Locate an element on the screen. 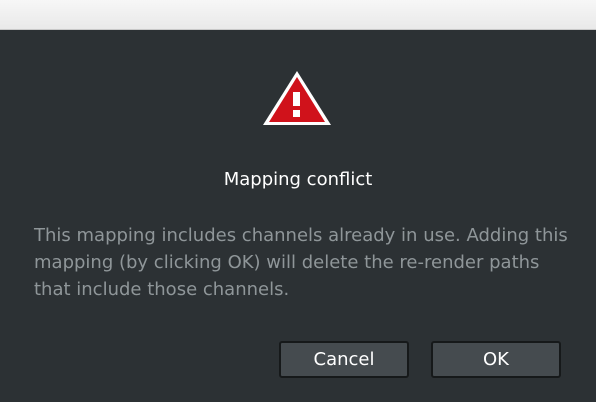 The image size is (596, 402). ok-button: OK is located at coordinates (496, 359).